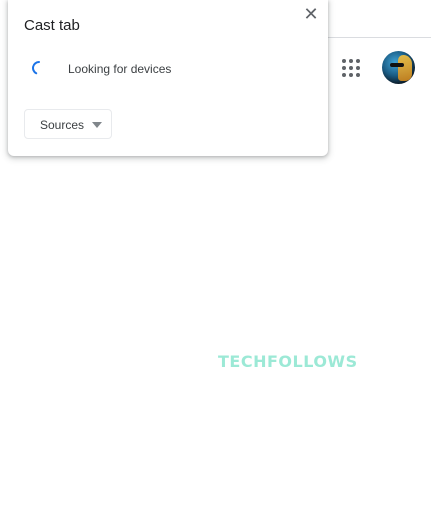 The width and height of the screenshot is (431, 516). What do you see at coordinates (398, 67) in the screenshot?
I see `avatar` at bounding box center [398, 67].